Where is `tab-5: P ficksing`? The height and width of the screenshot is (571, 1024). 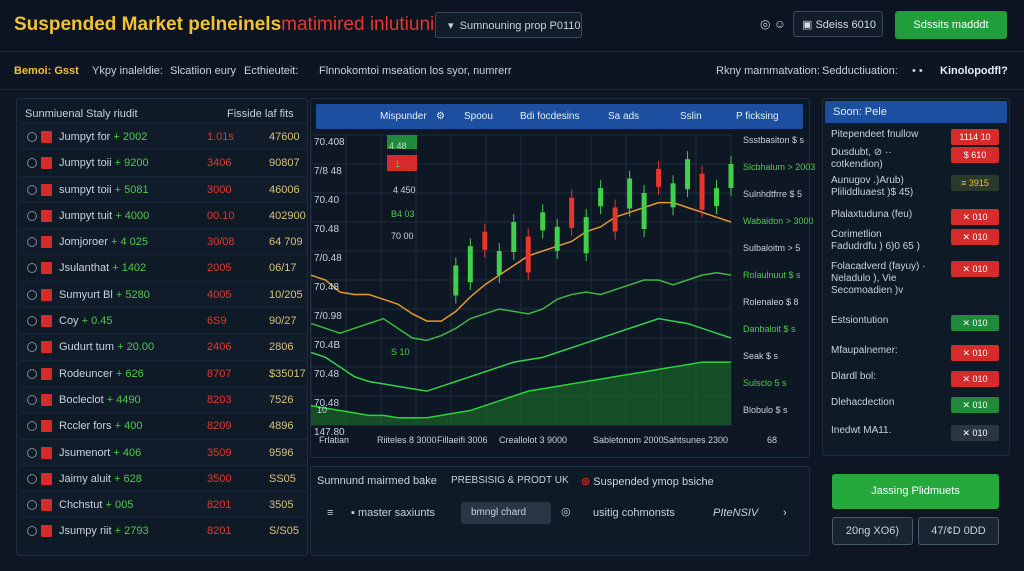
tab-5: P ficksing is located at coordinates (757, 116).